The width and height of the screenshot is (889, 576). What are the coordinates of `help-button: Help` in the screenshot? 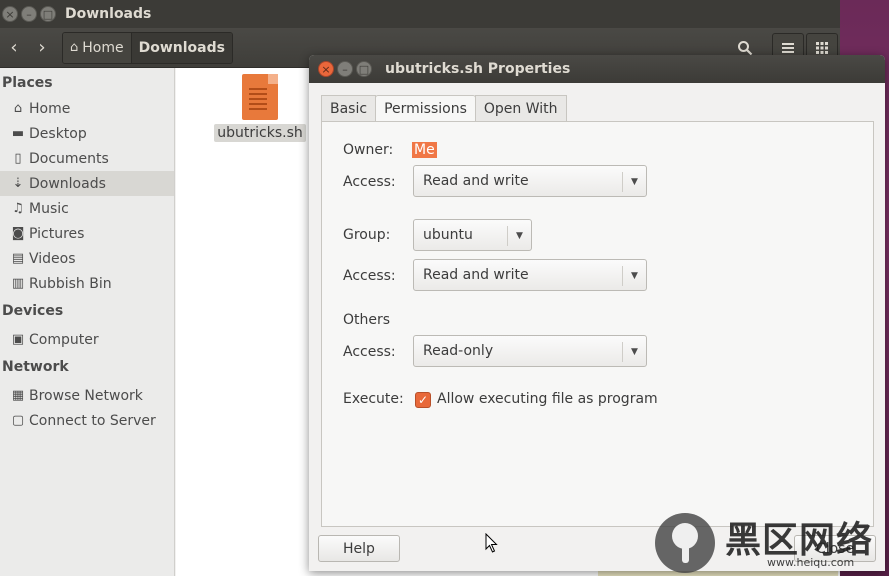 It's located at (359, 548).